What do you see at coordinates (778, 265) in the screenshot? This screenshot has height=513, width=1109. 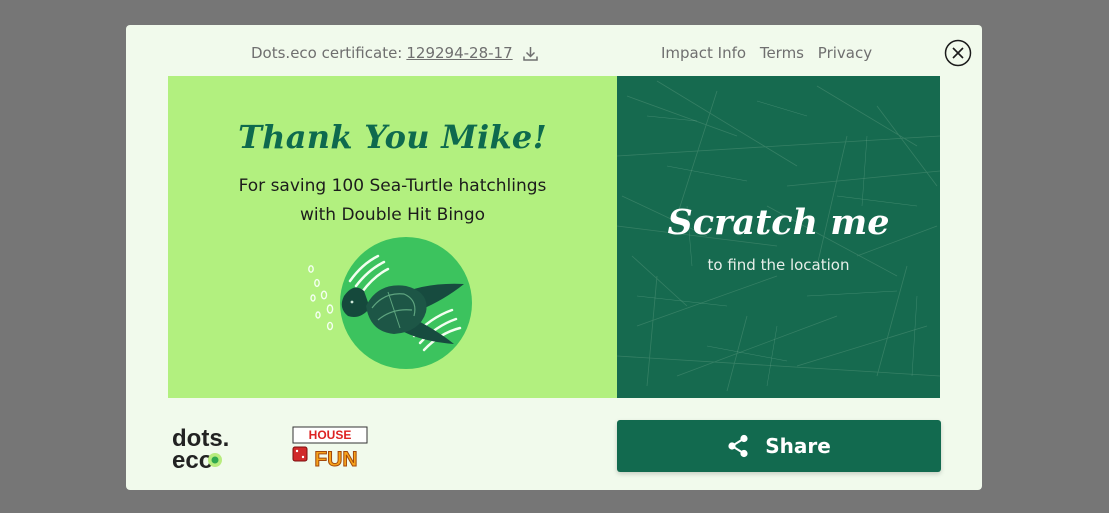 I see `scratch-subtitle: to find the location` at bounding box center [778, 265].